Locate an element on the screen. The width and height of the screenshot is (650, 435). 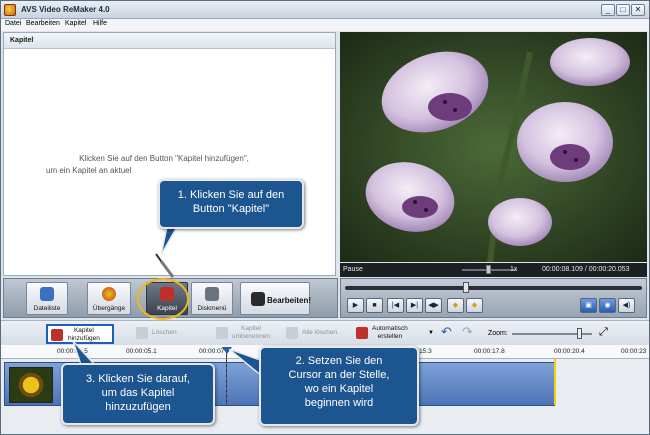
menu-bar: Datei Bearbeiten Kapitel Hilfe is located at coordinates (325, 25).